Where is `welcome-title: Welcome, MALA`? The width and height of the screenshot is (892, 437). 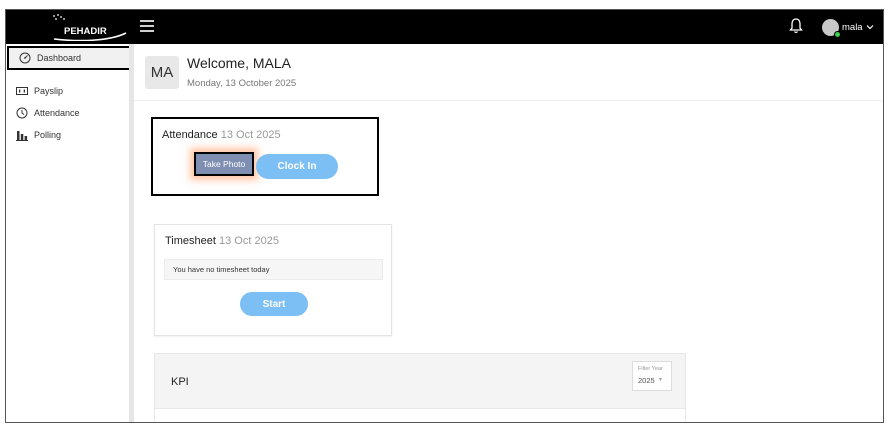
welcome-title: Welcome, MALA is located at coordinates (239, 63).